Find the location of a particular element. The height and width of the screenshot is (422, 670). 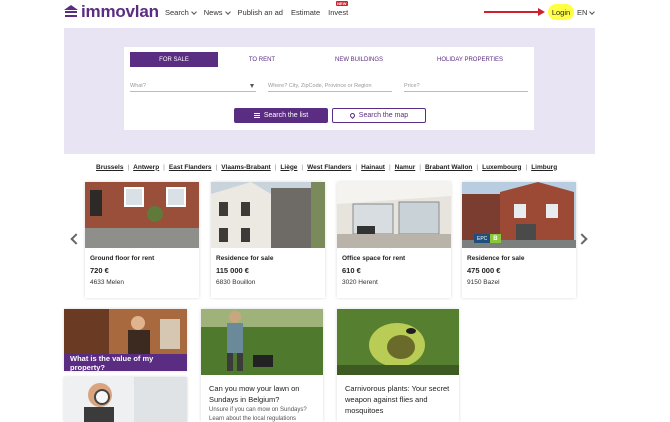

region-brabant-wallon: Brabant Wallon is located at coordinates (448, 167).